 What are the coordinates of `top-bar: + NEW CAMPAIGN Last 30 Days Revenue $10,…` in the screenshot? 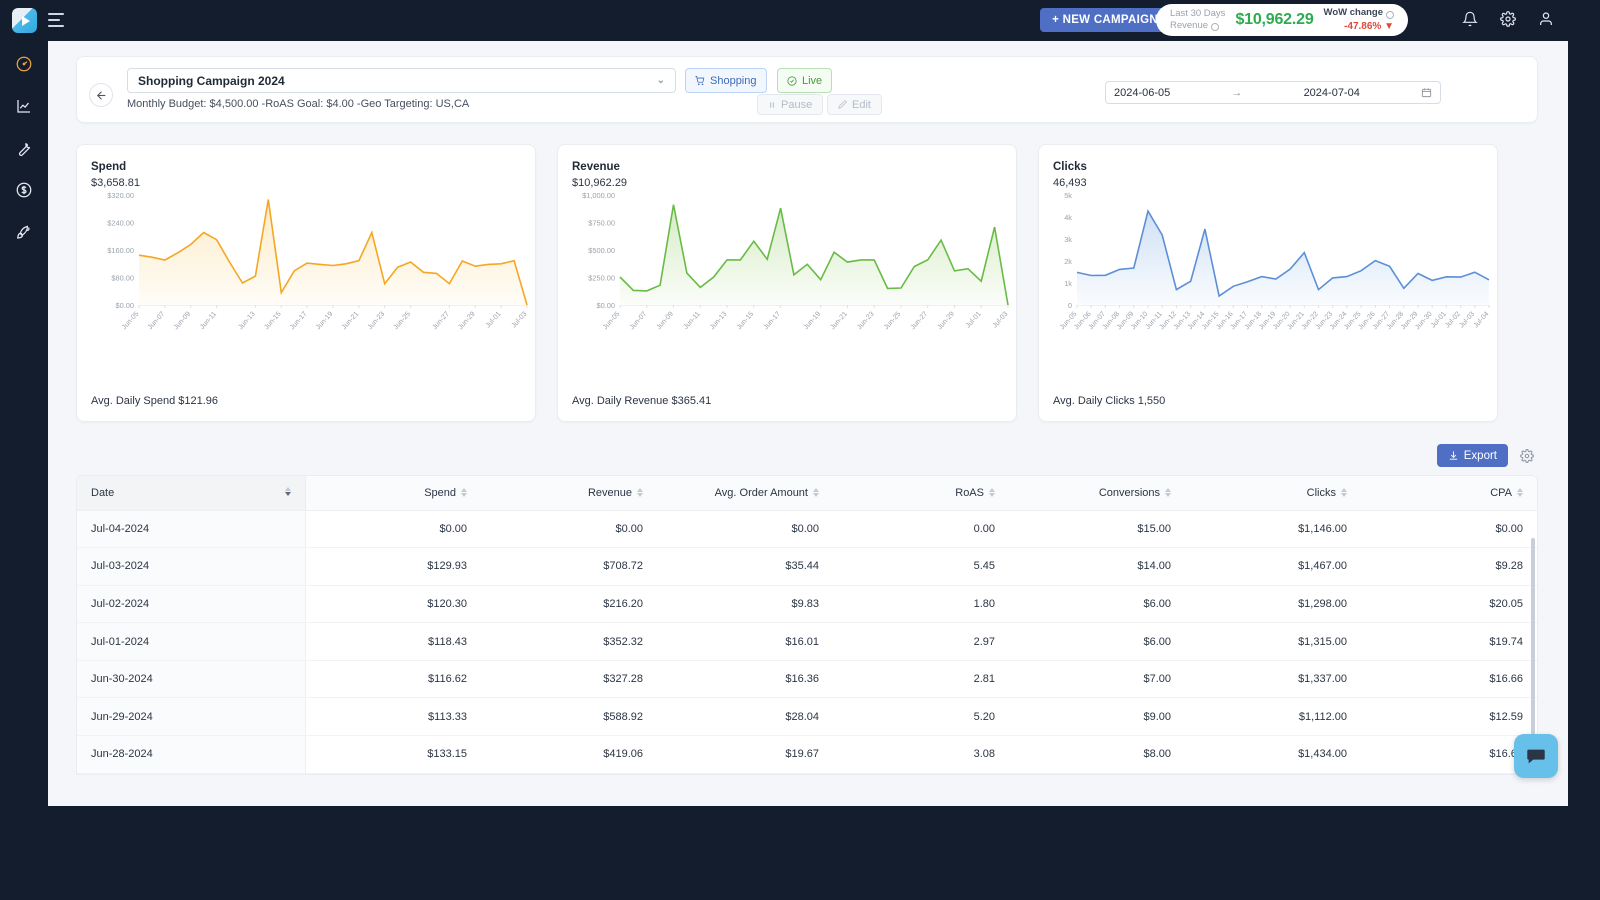 It's located at (784, 20).